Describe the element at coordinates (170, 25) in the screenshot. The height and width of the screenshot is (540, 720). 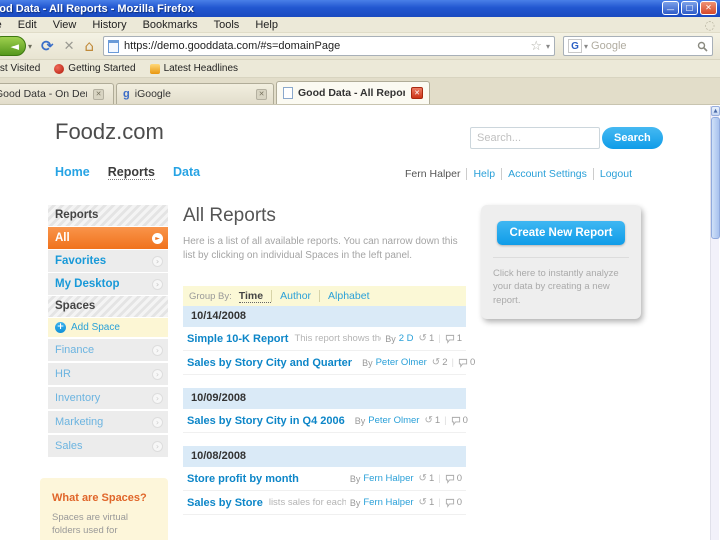
I see `menu-bookmarks: Bookmarks` at that location.